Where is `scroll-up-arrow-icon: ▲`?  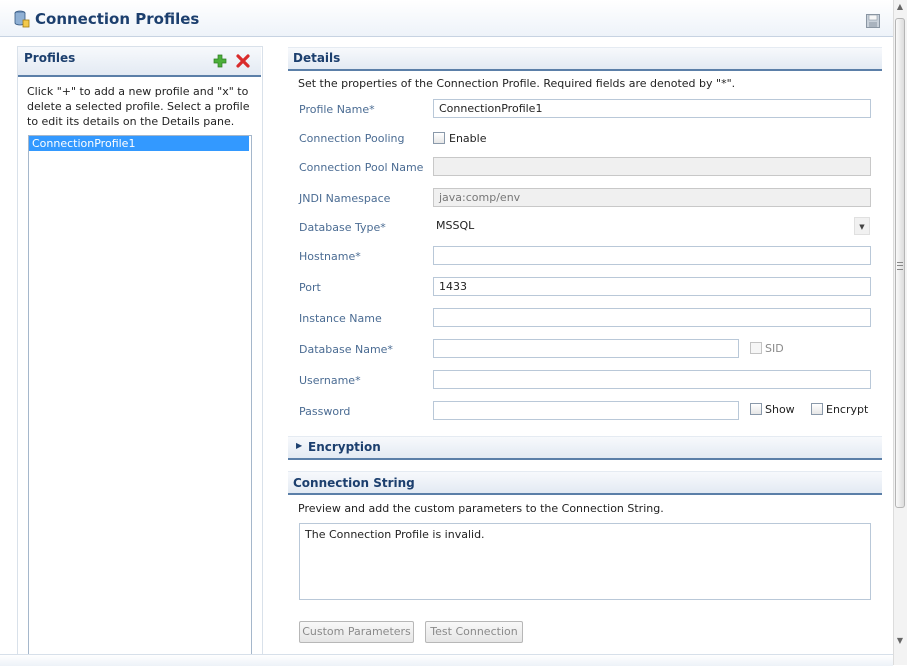 scroll-up-arrow-icon: ▲ is located at coordinates (900, 8).